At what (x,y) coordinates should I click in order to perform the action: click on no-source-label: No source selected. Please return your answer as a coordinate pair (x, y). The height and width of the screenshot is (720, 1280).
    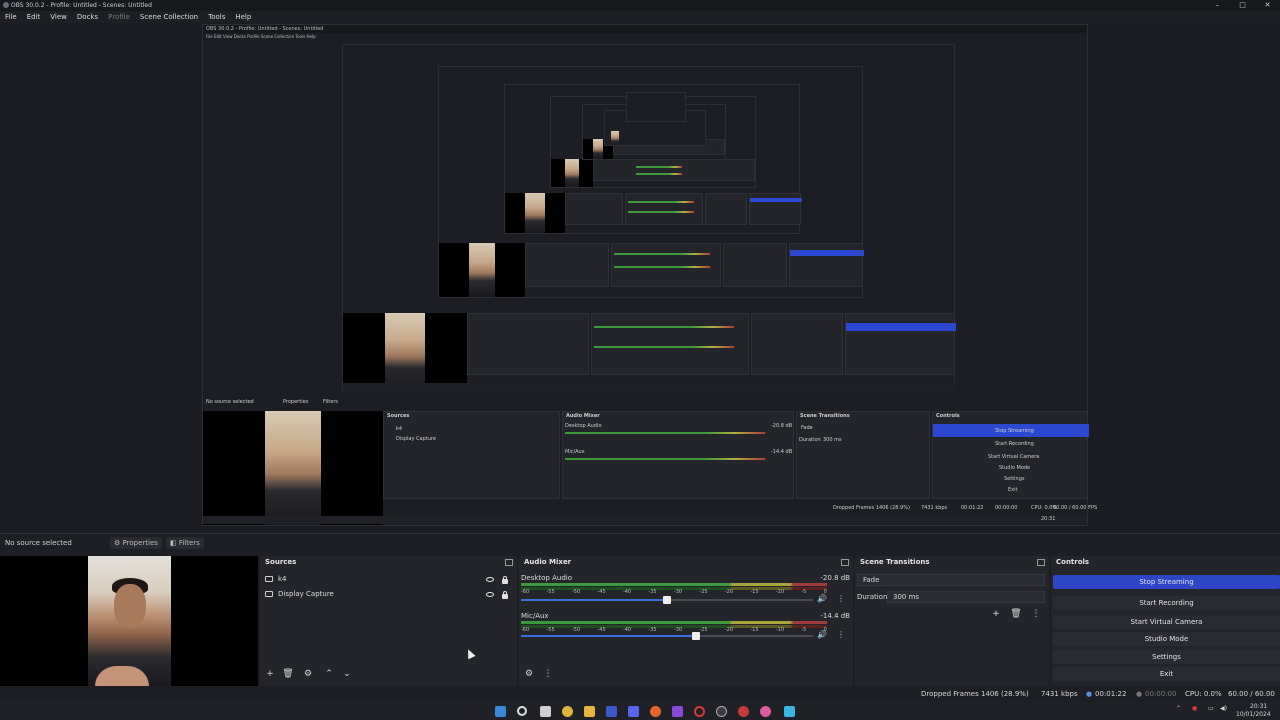
    Looking at the image, I should click on (38, 543).